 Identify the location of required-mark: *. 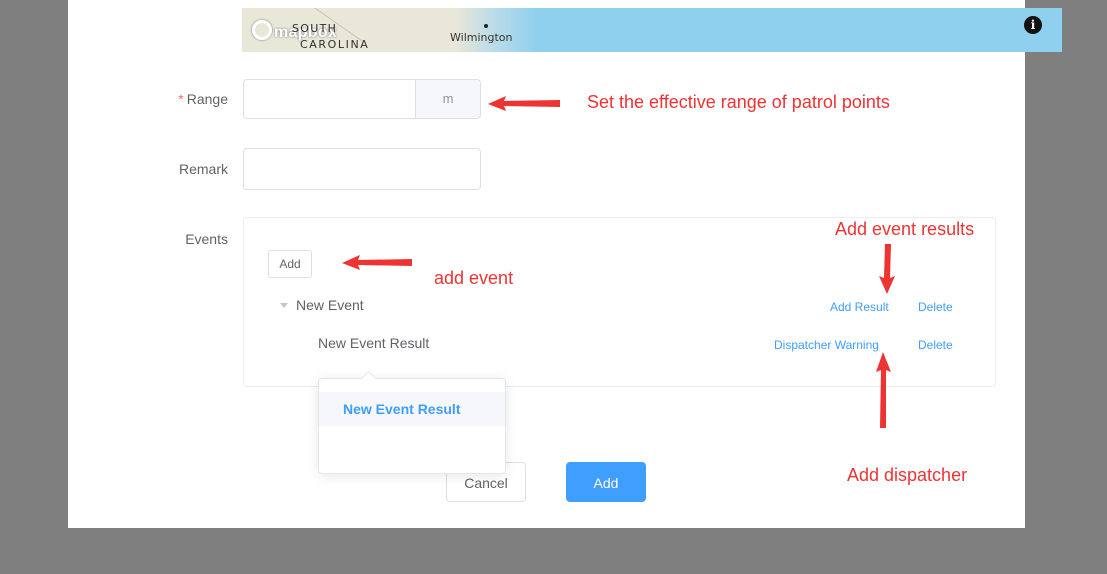
(181, 99).